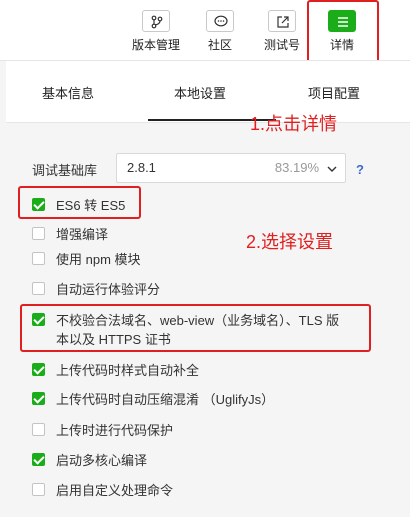 This screenshot has width=410, height=517. What do you see at coordinates (115, 430) in the screenshot?
I see `option-label: 上传时进行代码保护` at bounding box center [115, 430].